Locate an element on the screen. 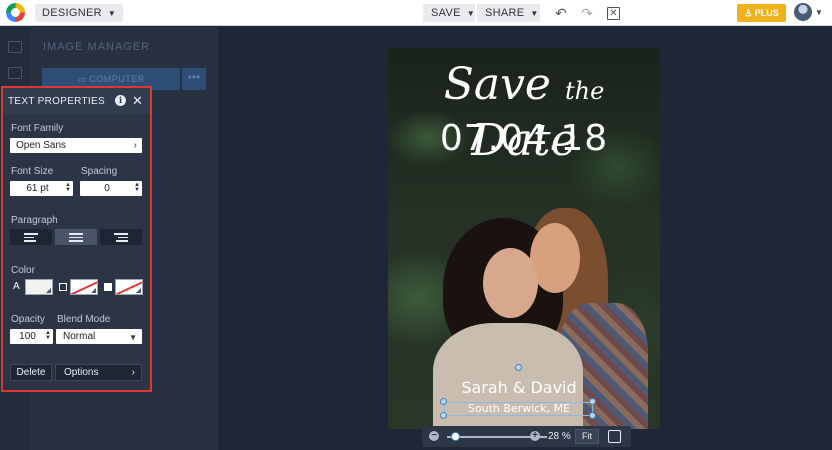 Image resolution: width=832 pixels, height=450 pixels. delete-button: Delete is located at coordinates (31, 372).